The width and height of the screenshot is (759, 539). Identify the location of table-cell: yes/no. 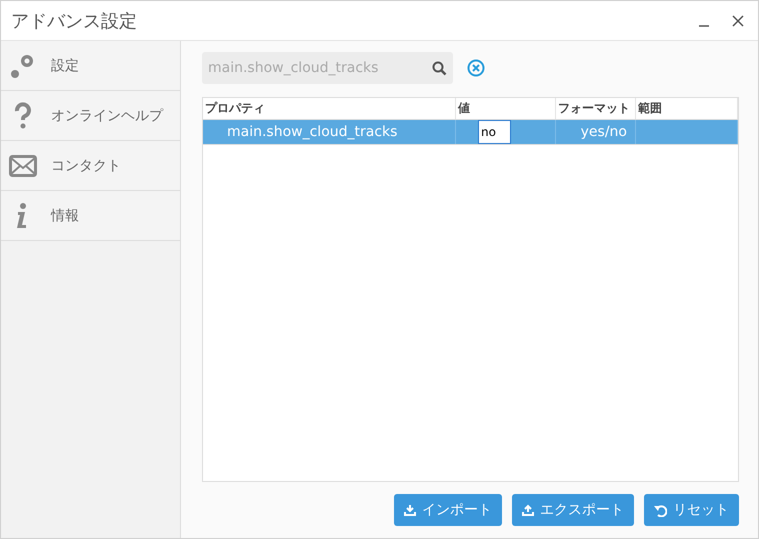
(596, 132).